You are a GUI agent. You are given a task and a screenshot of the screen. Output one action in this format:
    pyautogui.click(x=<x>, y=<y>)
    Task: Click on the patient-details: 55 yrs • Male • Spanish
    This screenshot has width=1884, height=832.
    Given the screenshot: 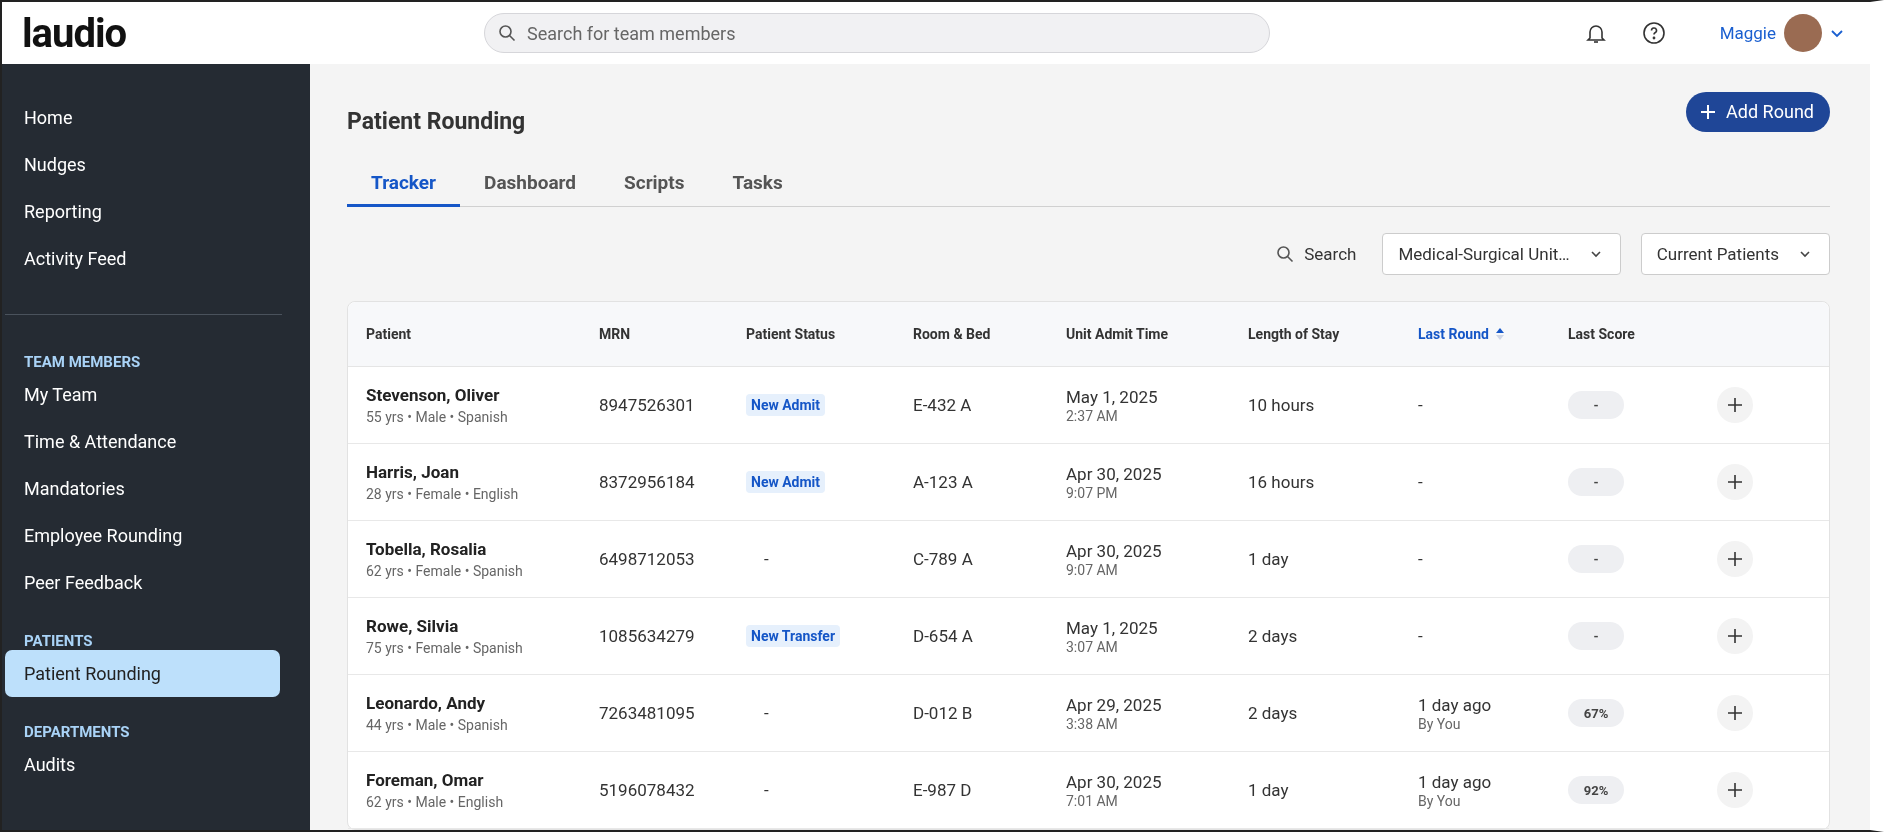 What is the action you would take?
    pyautogui.click(x=437, y=417)
    